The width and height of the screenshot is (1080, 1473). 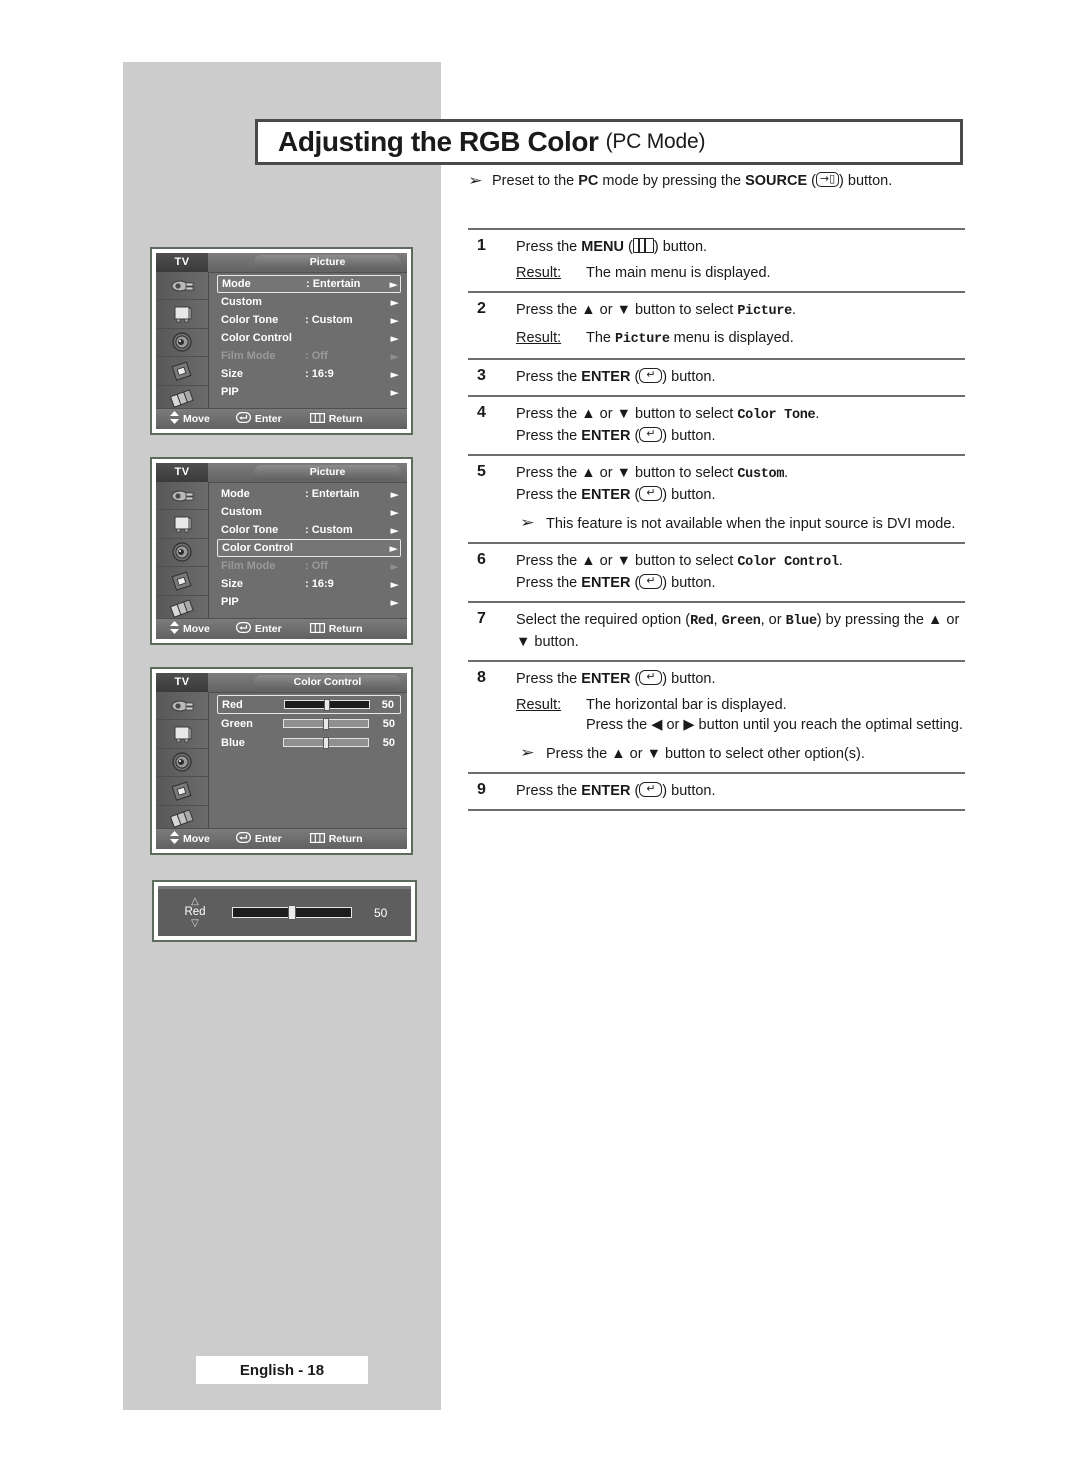 I want to click on osd-slider-value: 50, so click(x=388, y=742).